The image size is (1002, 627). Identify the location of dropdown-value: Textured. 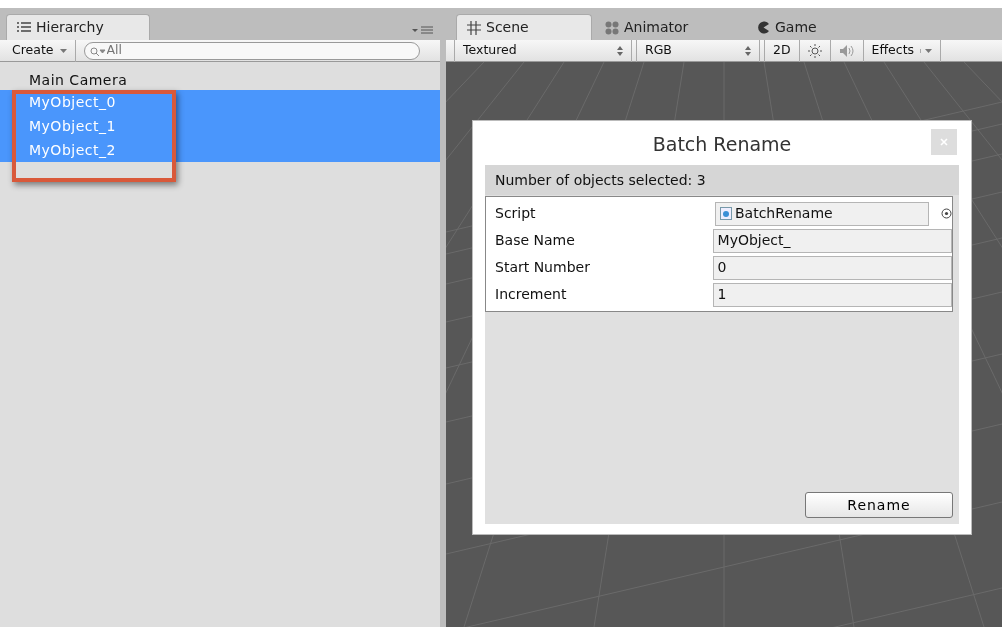
(490, 50).